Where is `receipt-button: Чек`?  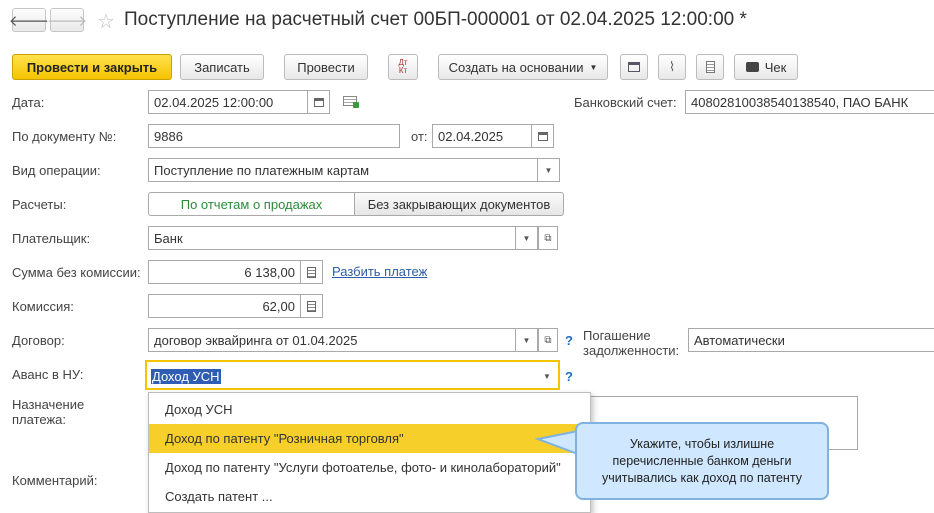
receipt-button: Чек is located at coordinates (766, 67).